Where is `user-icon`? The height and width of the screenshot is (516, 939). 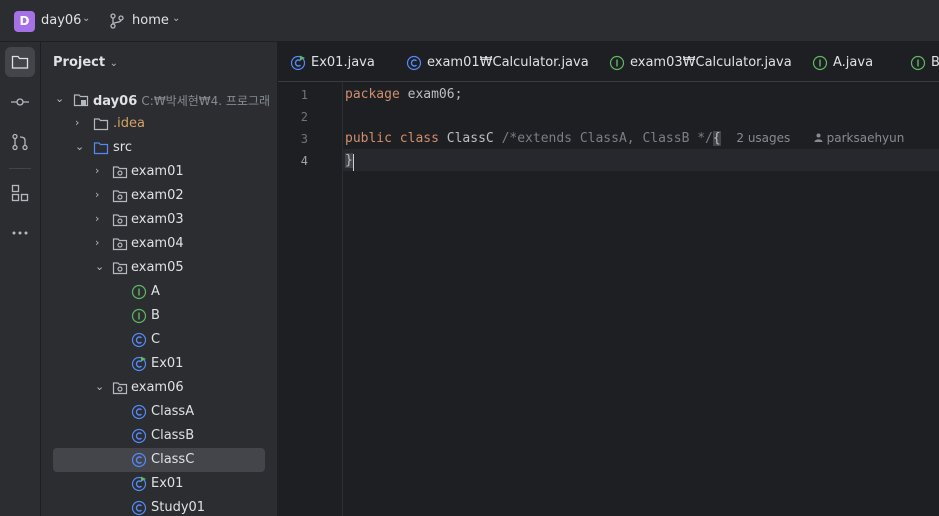 user-icon is located at coordinates (818, 137).